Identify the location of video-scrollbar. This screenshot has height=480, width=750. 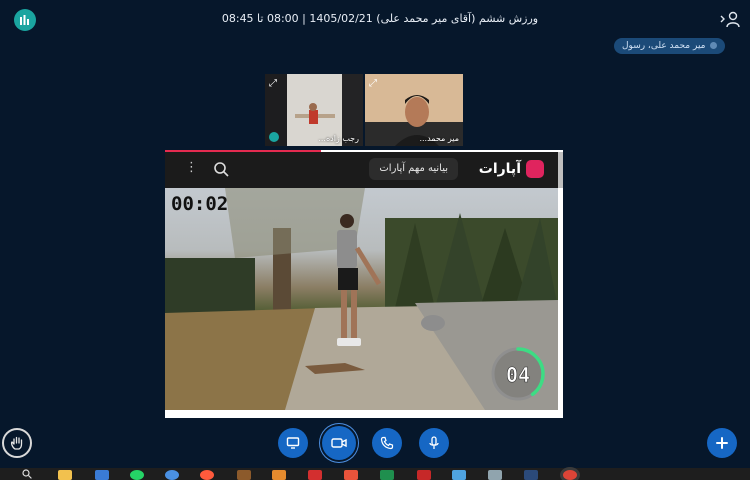
(560, 170).